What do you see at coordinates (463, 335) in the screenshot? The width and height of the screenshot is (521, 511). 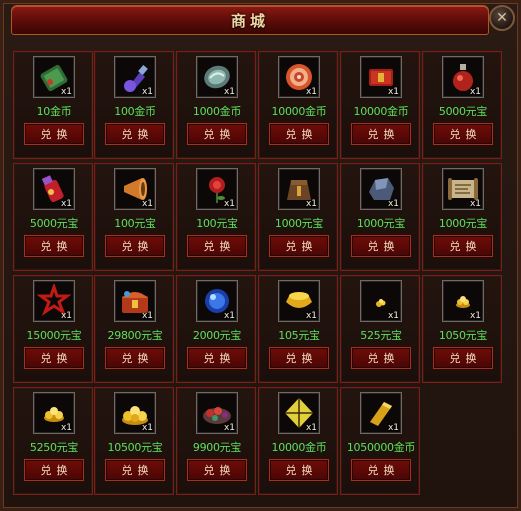 I see `item-price: 1050元宝` at bounding box center [463, 335].